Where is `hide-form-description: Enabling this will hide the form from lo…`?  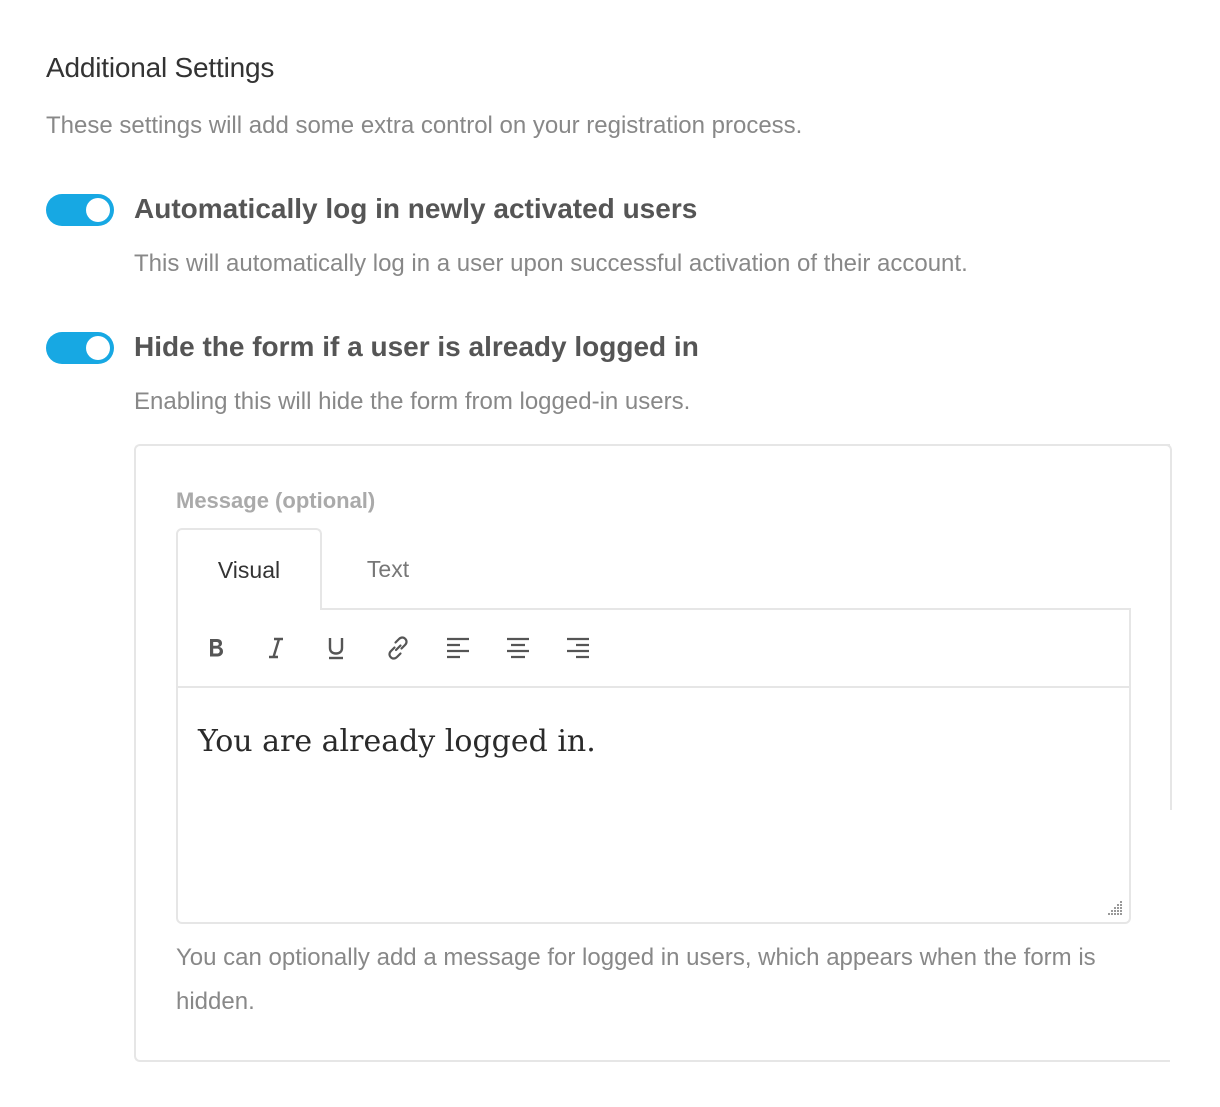
hide-form-description: Enabling this will hide the form from lo… is located at coordinates (412, 401).